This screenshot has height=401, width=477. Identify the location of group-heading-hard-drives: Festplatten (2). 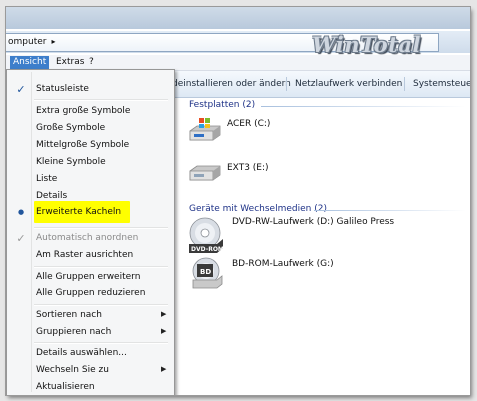
(222, 105).